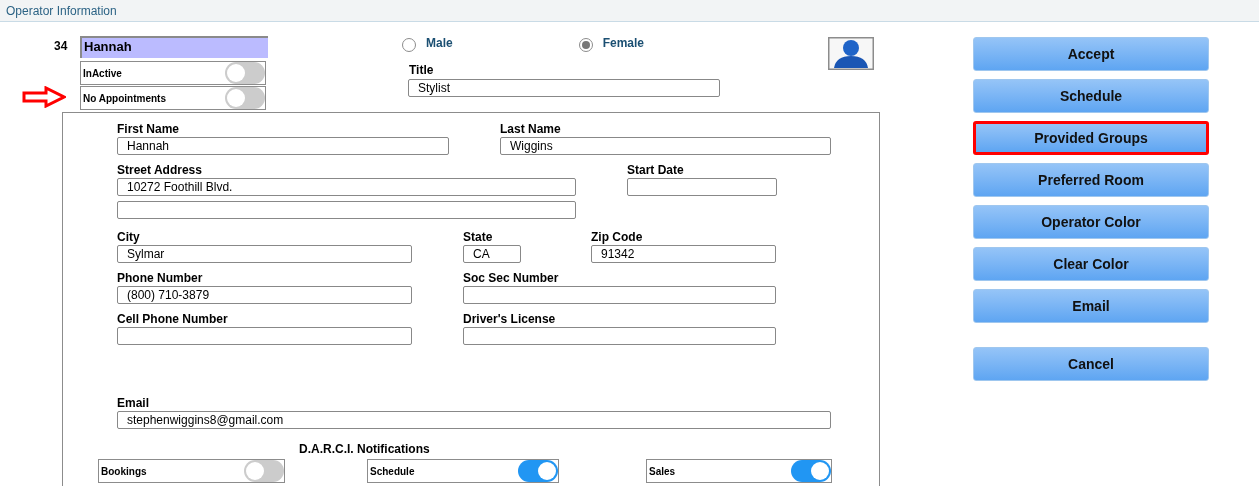  What do you see at coordinates (124, 98) in the screenshot?
I see `toggle-label: No Appointments` at bounding box center [124, 98].